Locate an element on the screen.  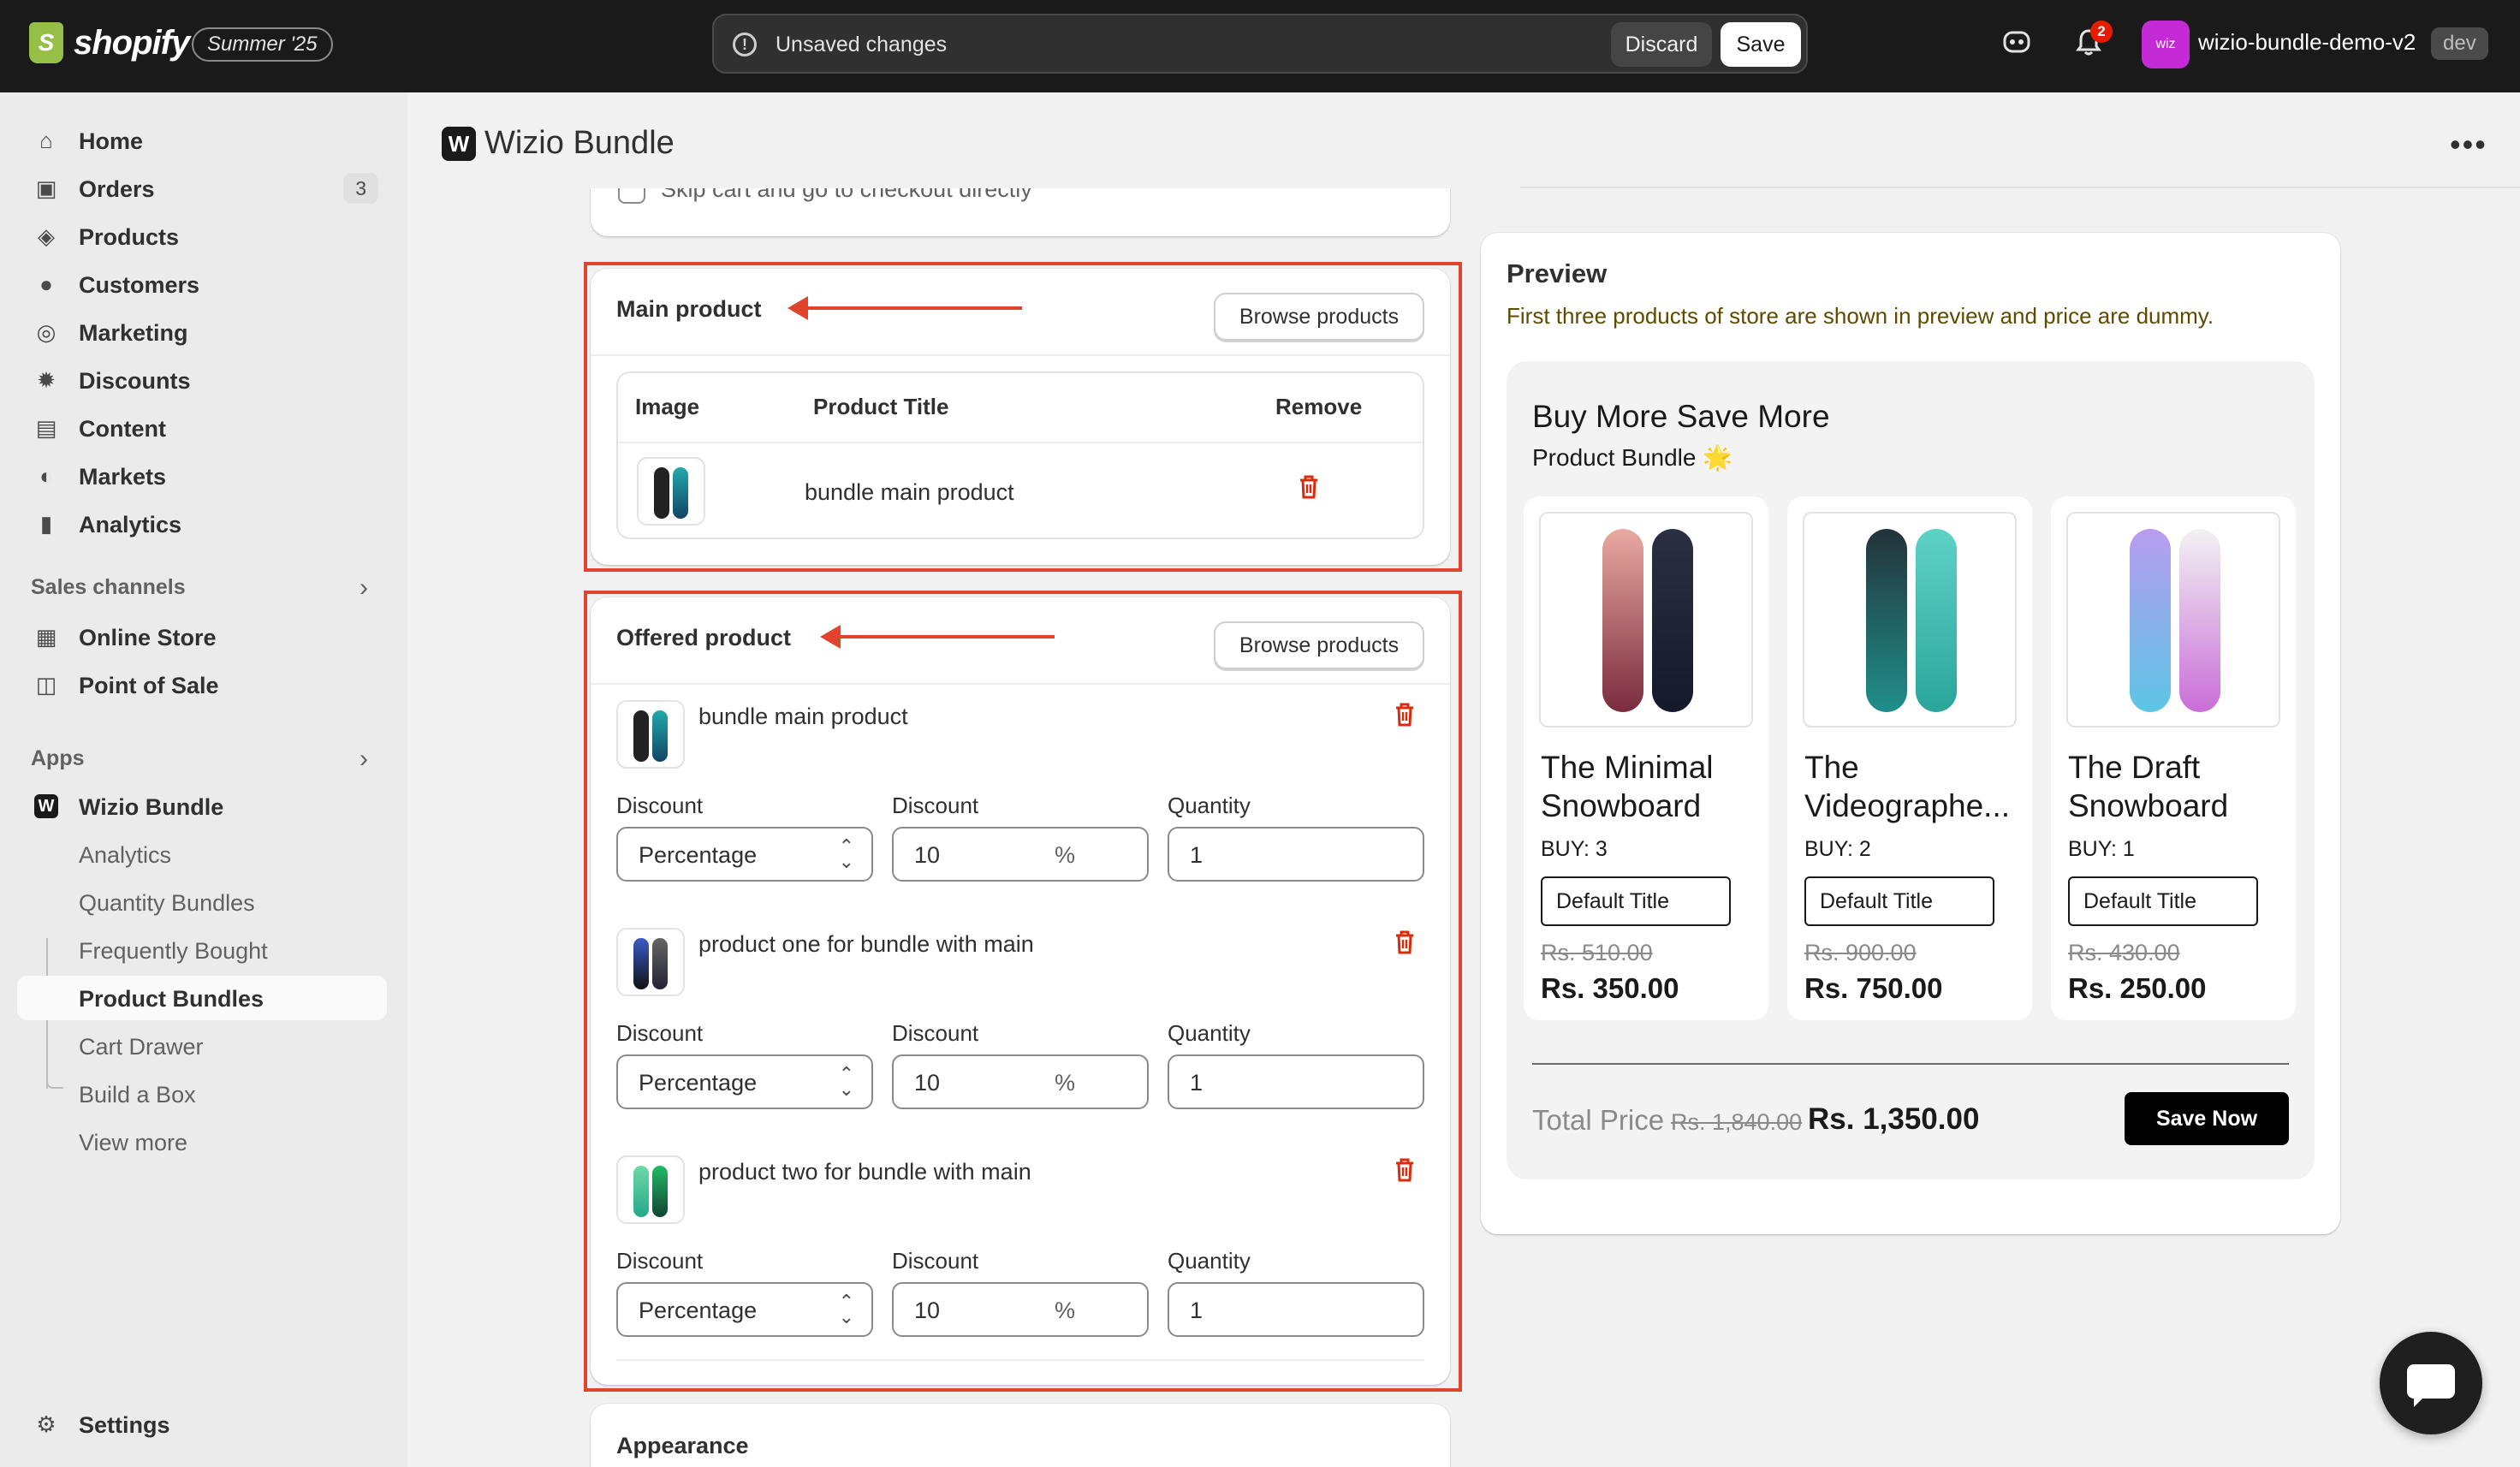
sidebar-item-settings: ⚙ Settings is located at coordinates (202, 1424).